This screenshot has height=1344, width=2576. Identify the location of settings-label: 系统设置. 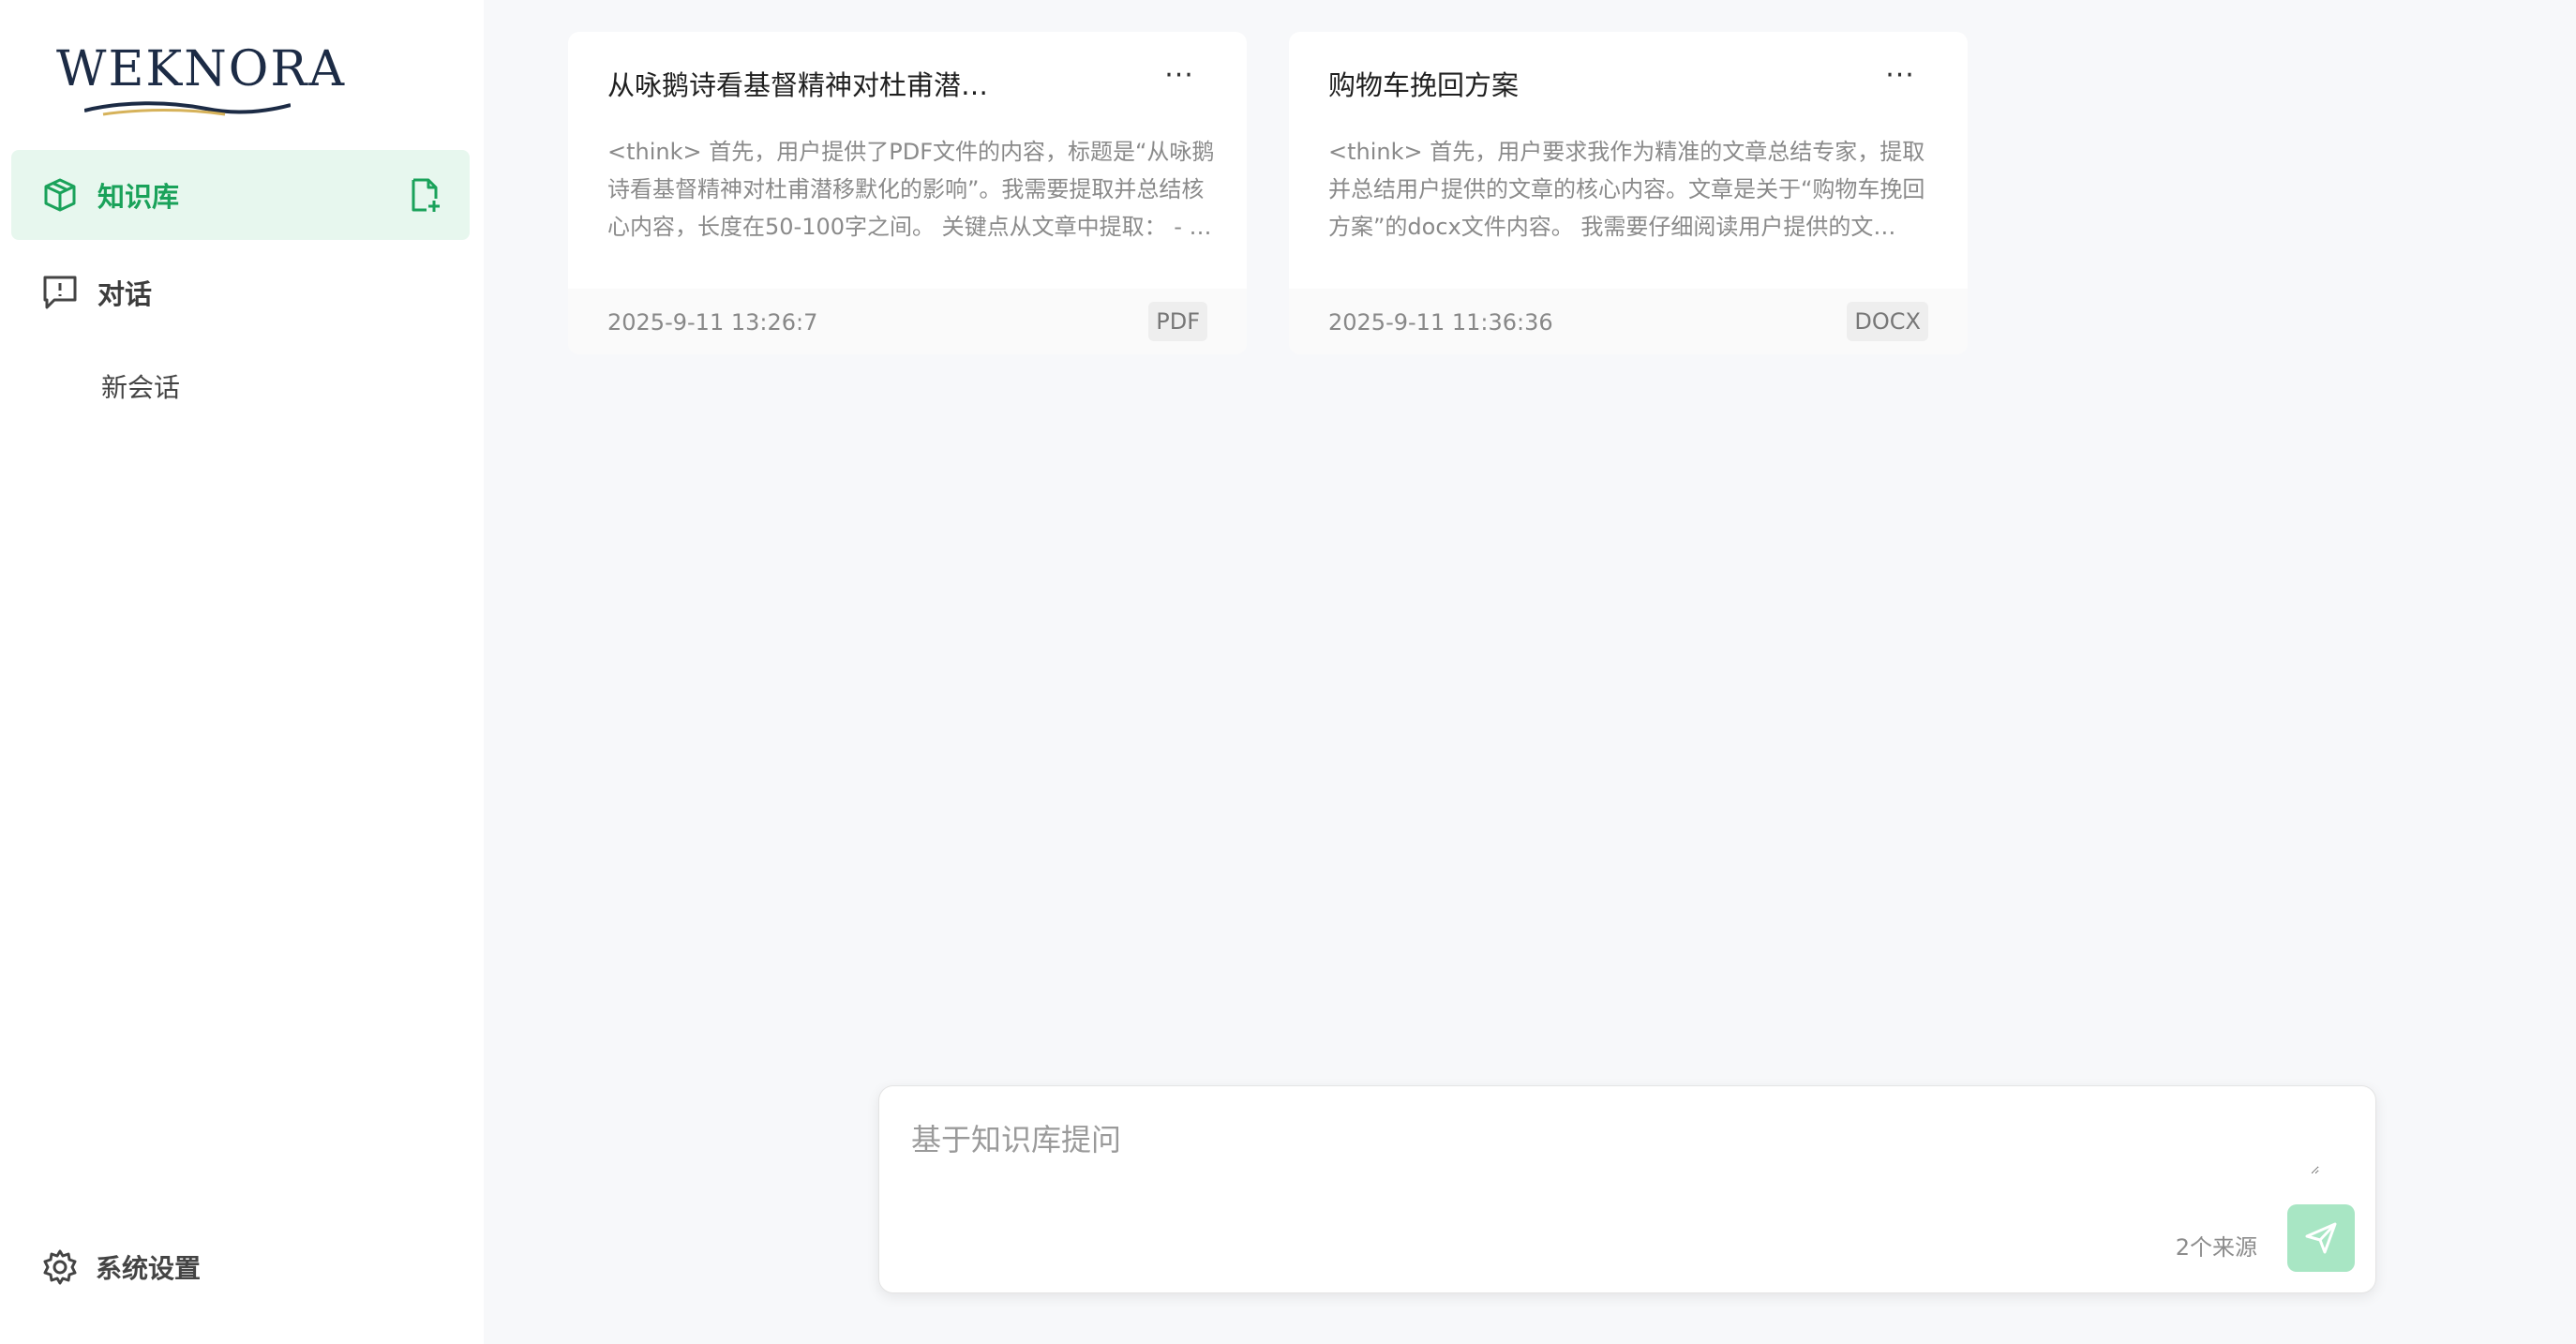
(149, 1269).